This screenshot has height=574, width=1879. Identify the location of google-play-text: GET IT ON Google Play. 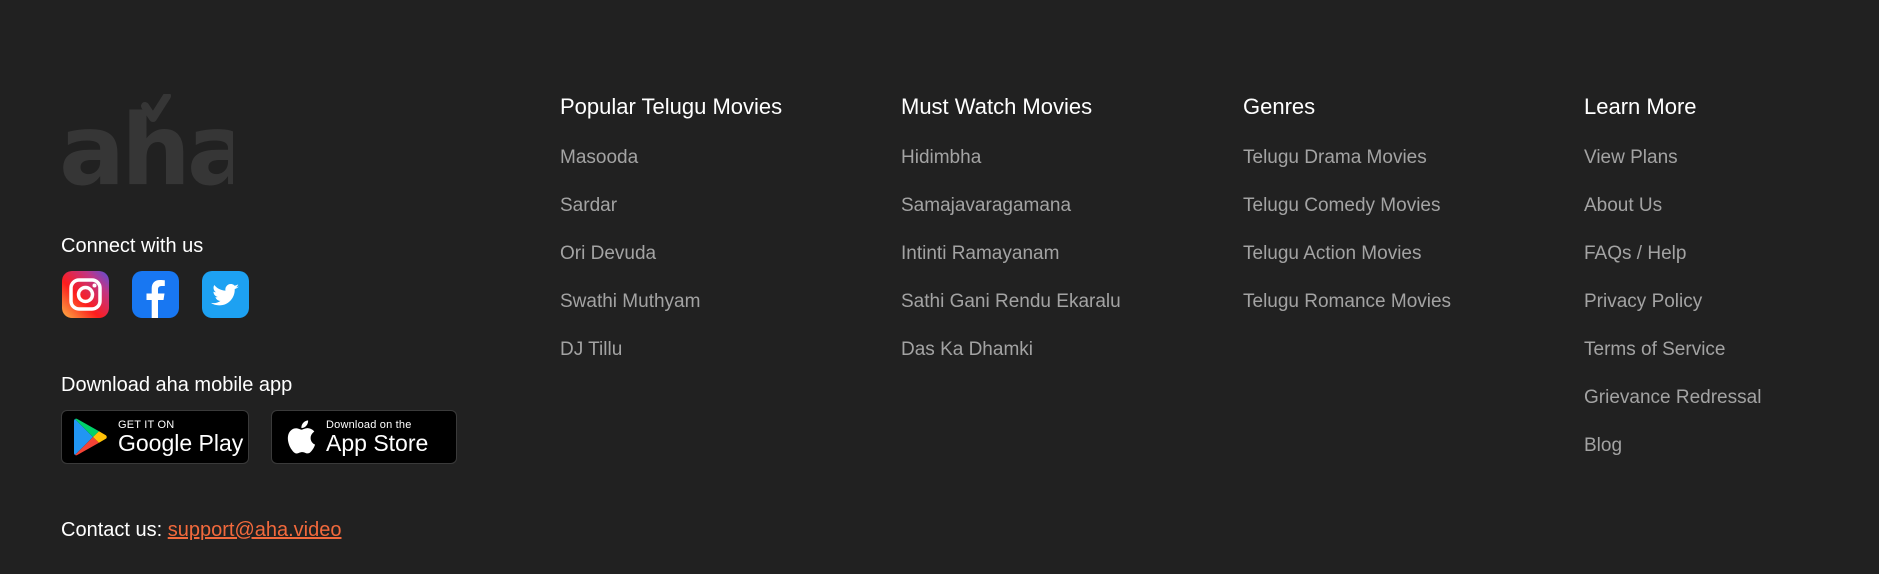
(180, 437).